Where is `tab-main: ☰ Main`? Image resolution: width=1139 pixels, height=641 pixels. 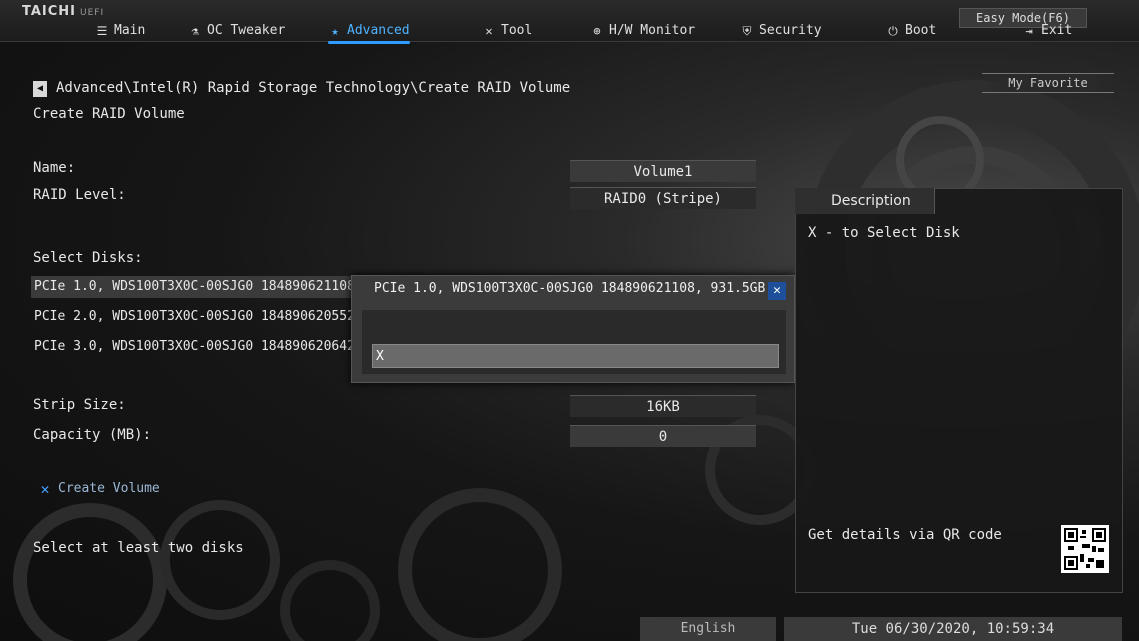
tab-main: ☰ Main is located at coordinates (120, 31).